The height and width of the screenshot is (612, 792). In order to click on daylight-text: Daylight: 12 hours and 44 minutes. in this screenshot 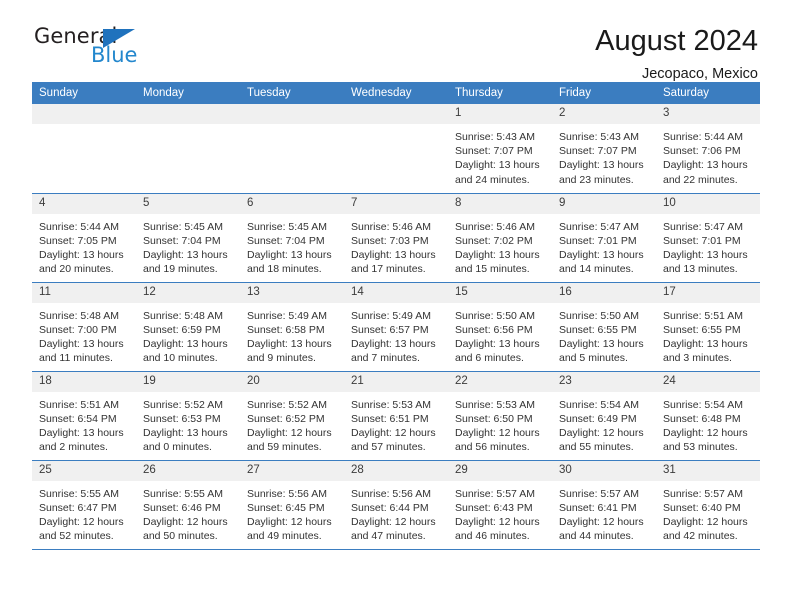, I will do `click(601, 529)`.